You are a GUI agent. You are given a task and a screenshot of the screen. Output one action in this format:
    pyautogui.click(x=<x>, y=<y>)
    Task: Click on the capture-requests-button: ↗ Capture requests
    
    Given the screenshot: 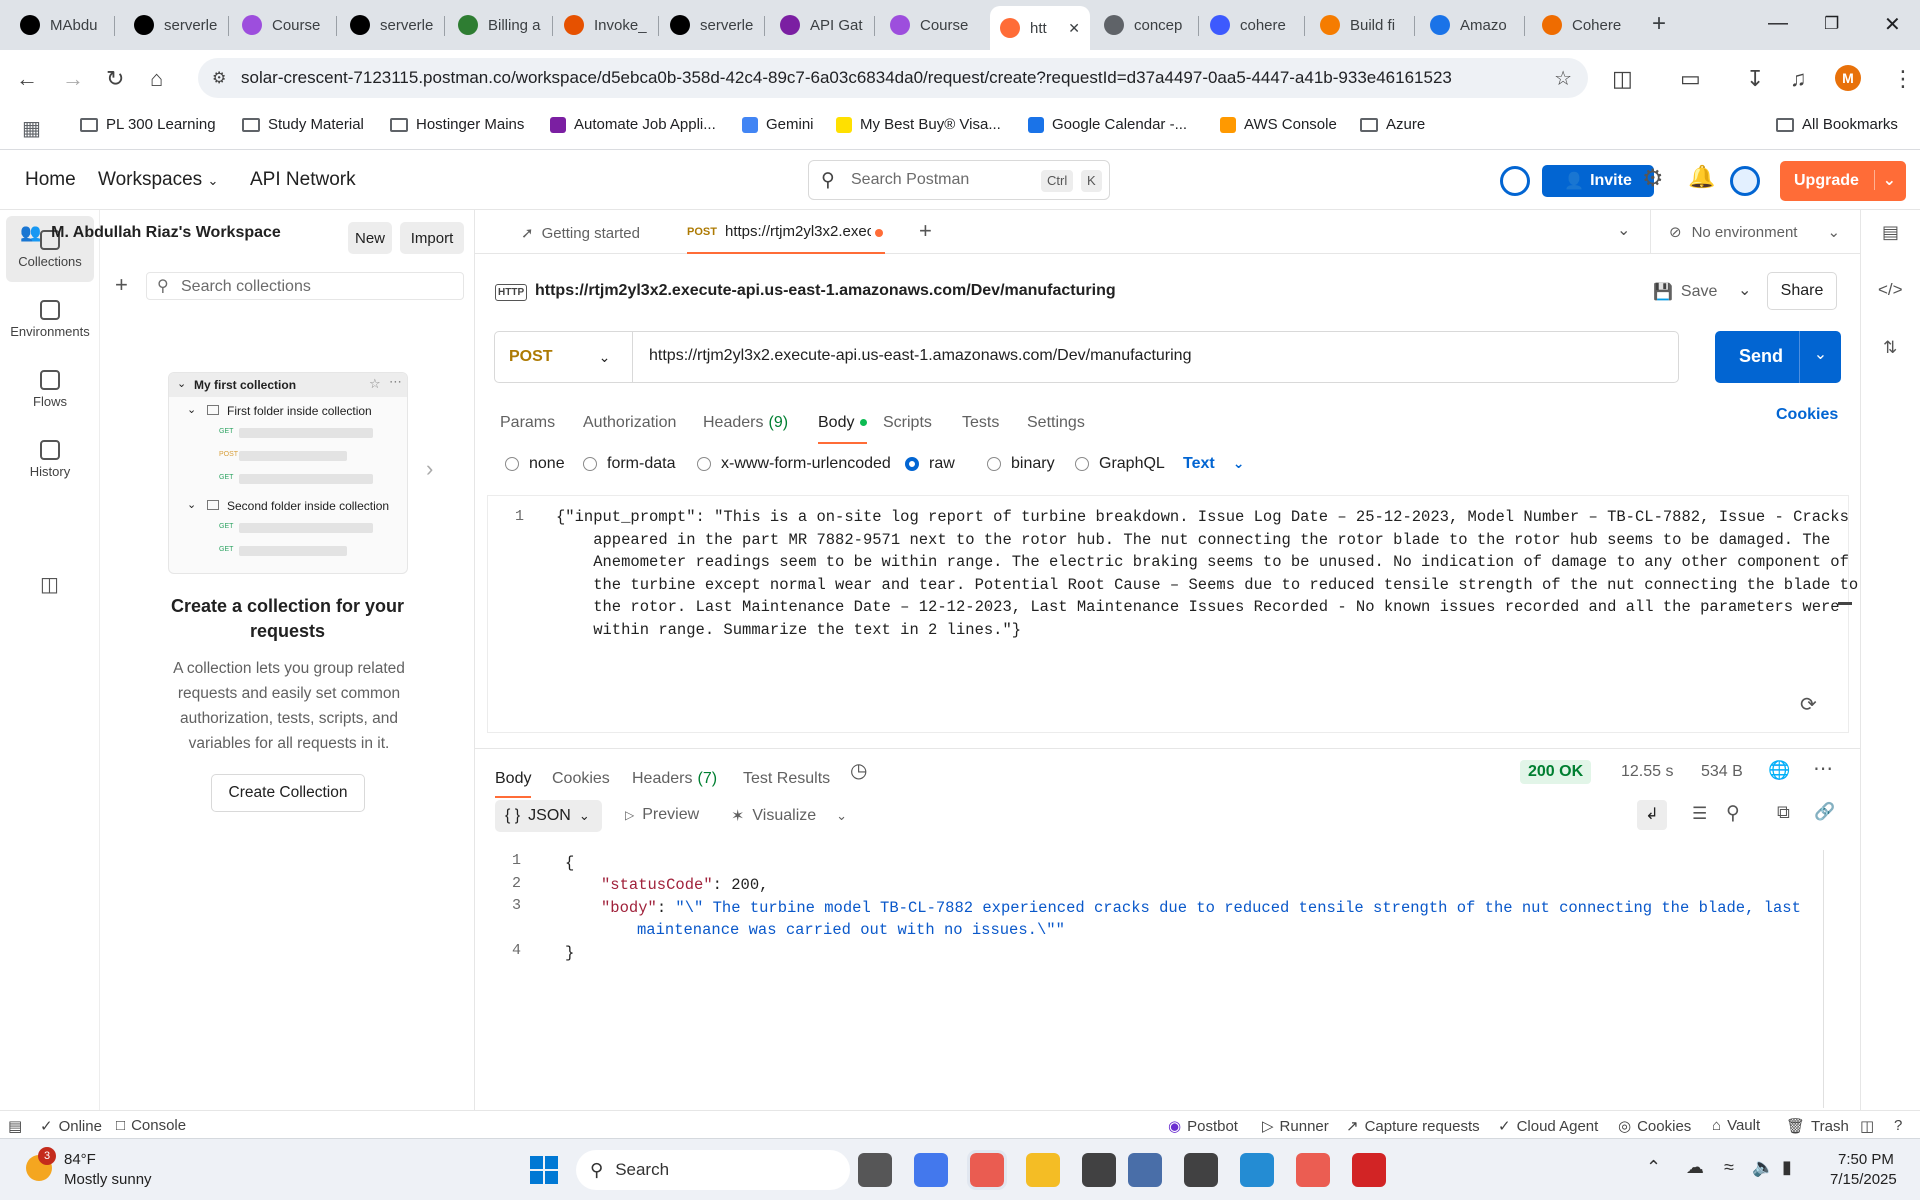 What is the action you would take?
    pyautogui.click(x=1413, y=1126)
    